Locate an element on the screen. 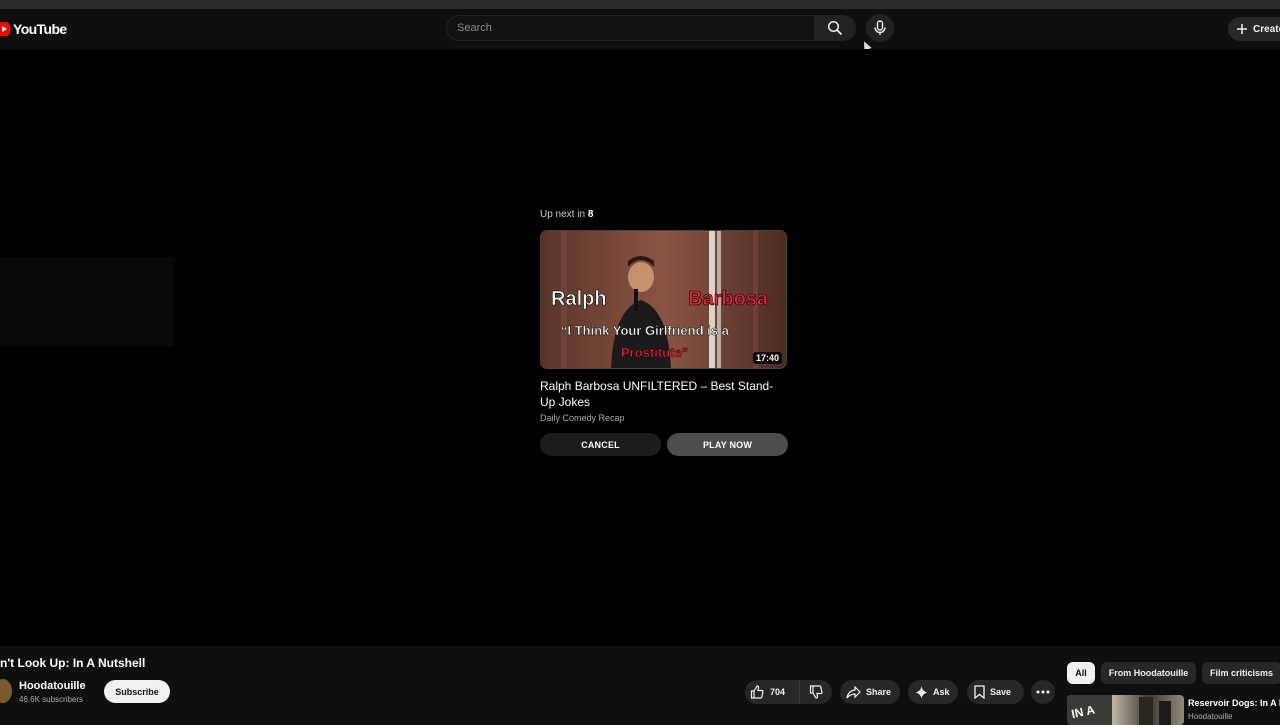 Image resolution: width=1280 pixels, height=725 pixels. autoplay-actions: CANCEL PLAY NOW is located at coordinates (664, 444).